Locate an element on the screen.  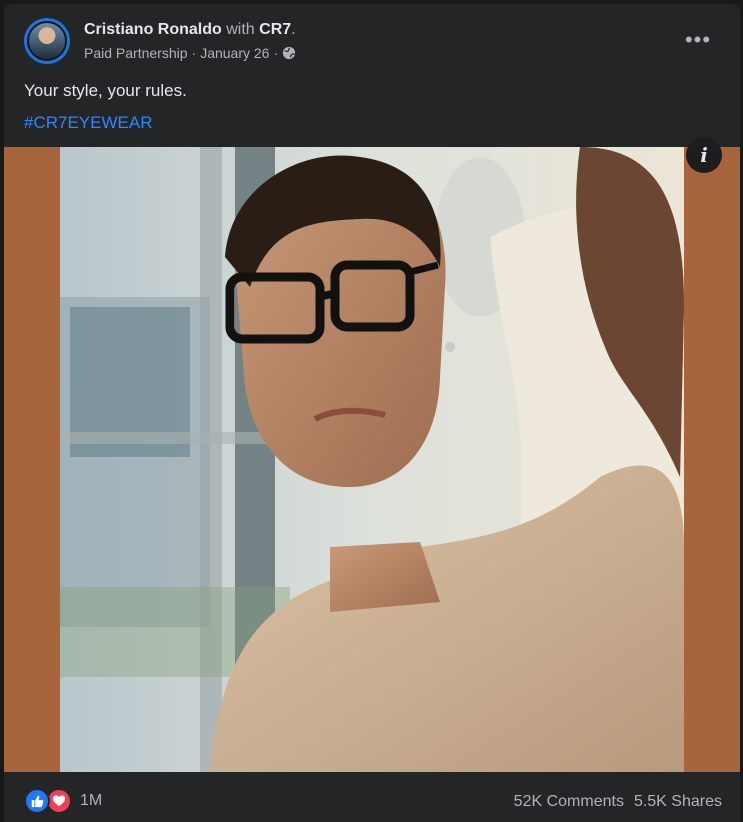
info-button: i is located at coordinates (704, 155).